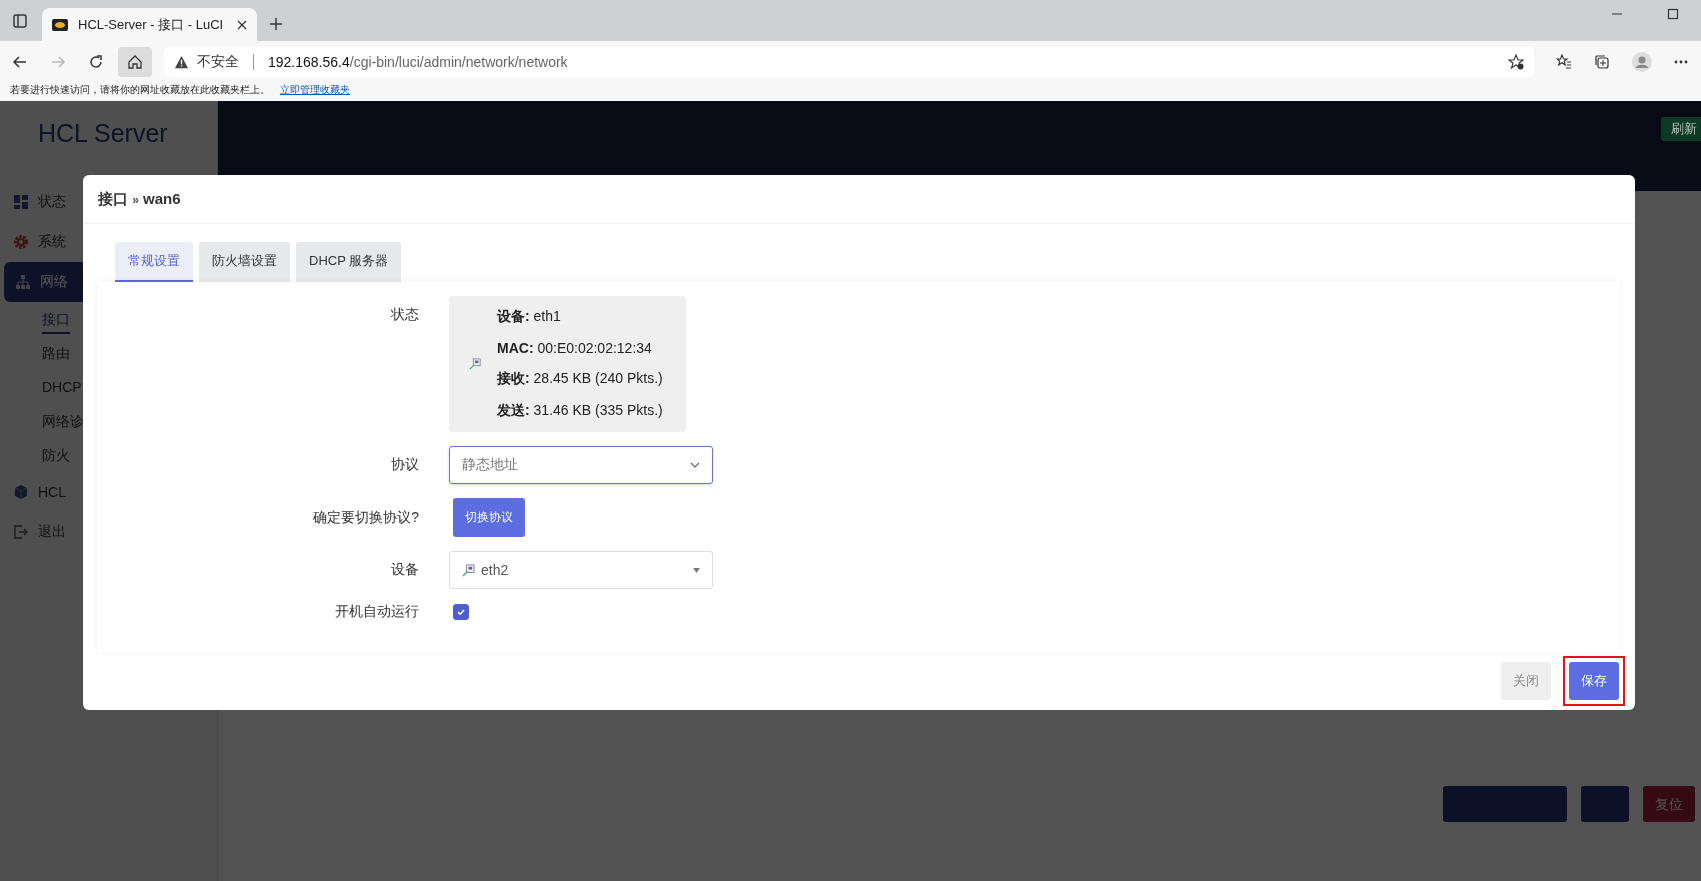  Describe the element at coordinates (139, 199) in the screenshot. I see `dialog-title: 接口 » wan6` at that location.